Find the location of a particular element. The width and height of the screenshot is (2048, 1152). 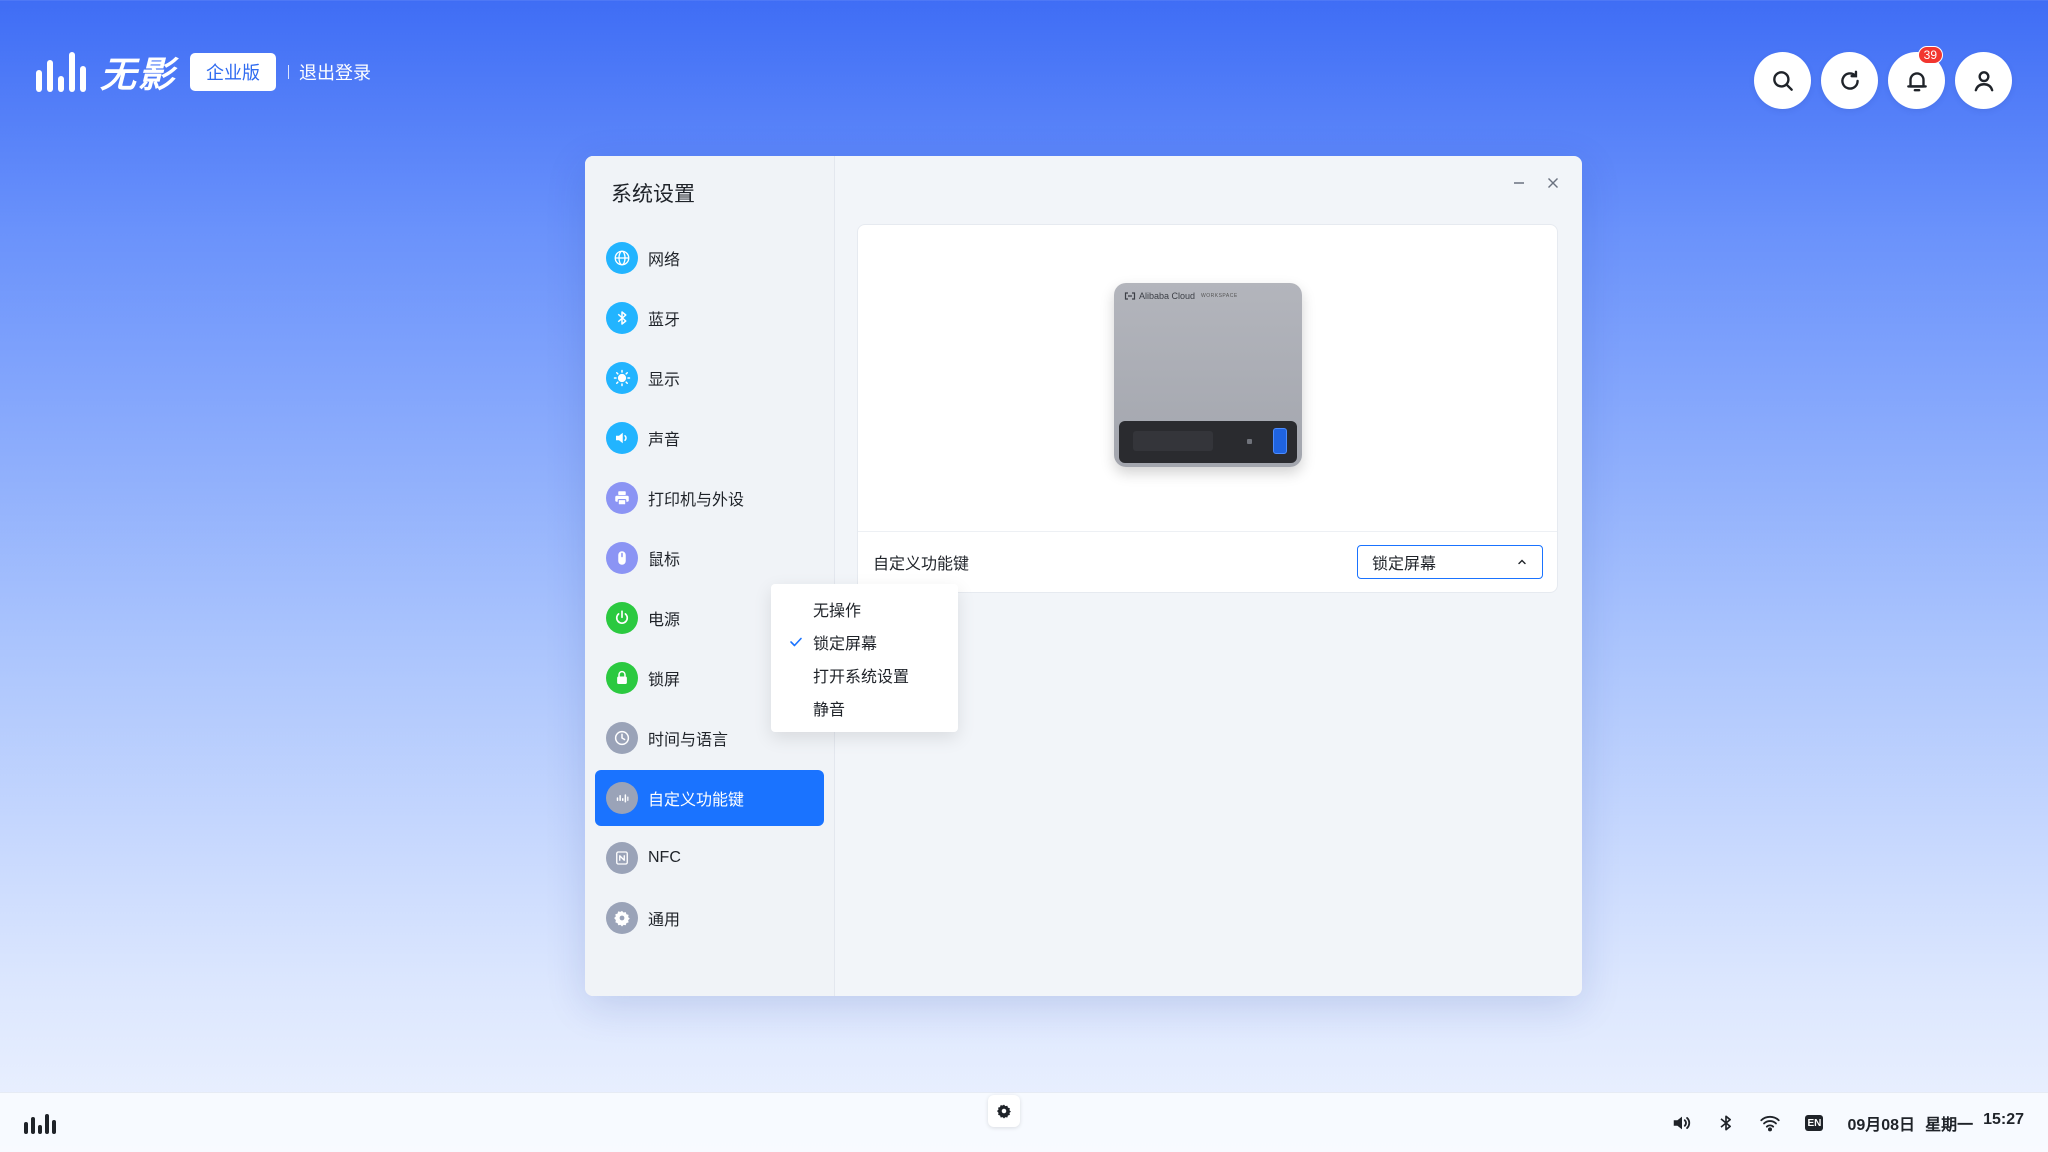

nav-item-general: 通用 is located at coordinates (709, 918).